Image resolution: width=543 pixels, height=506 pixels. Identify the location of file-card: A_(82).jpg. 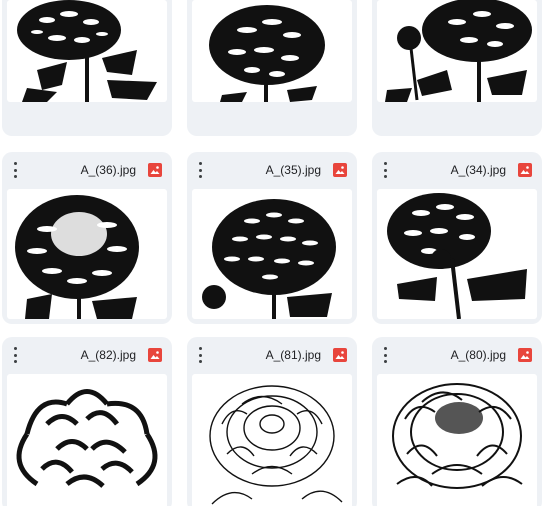
(87, 421).